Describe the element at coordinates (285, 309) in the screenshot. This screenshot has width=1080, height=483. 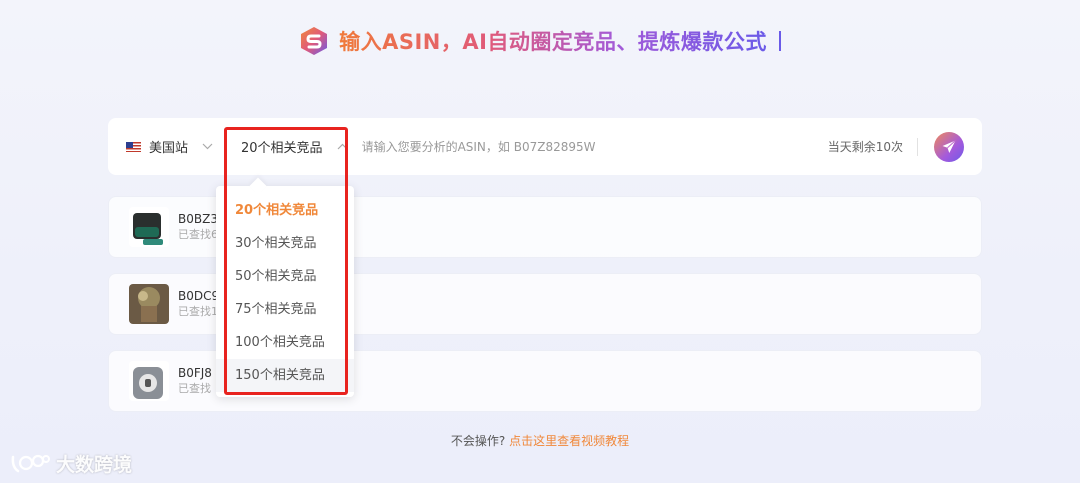
I see `dropdown-option: 75个相关竞品` at that location.